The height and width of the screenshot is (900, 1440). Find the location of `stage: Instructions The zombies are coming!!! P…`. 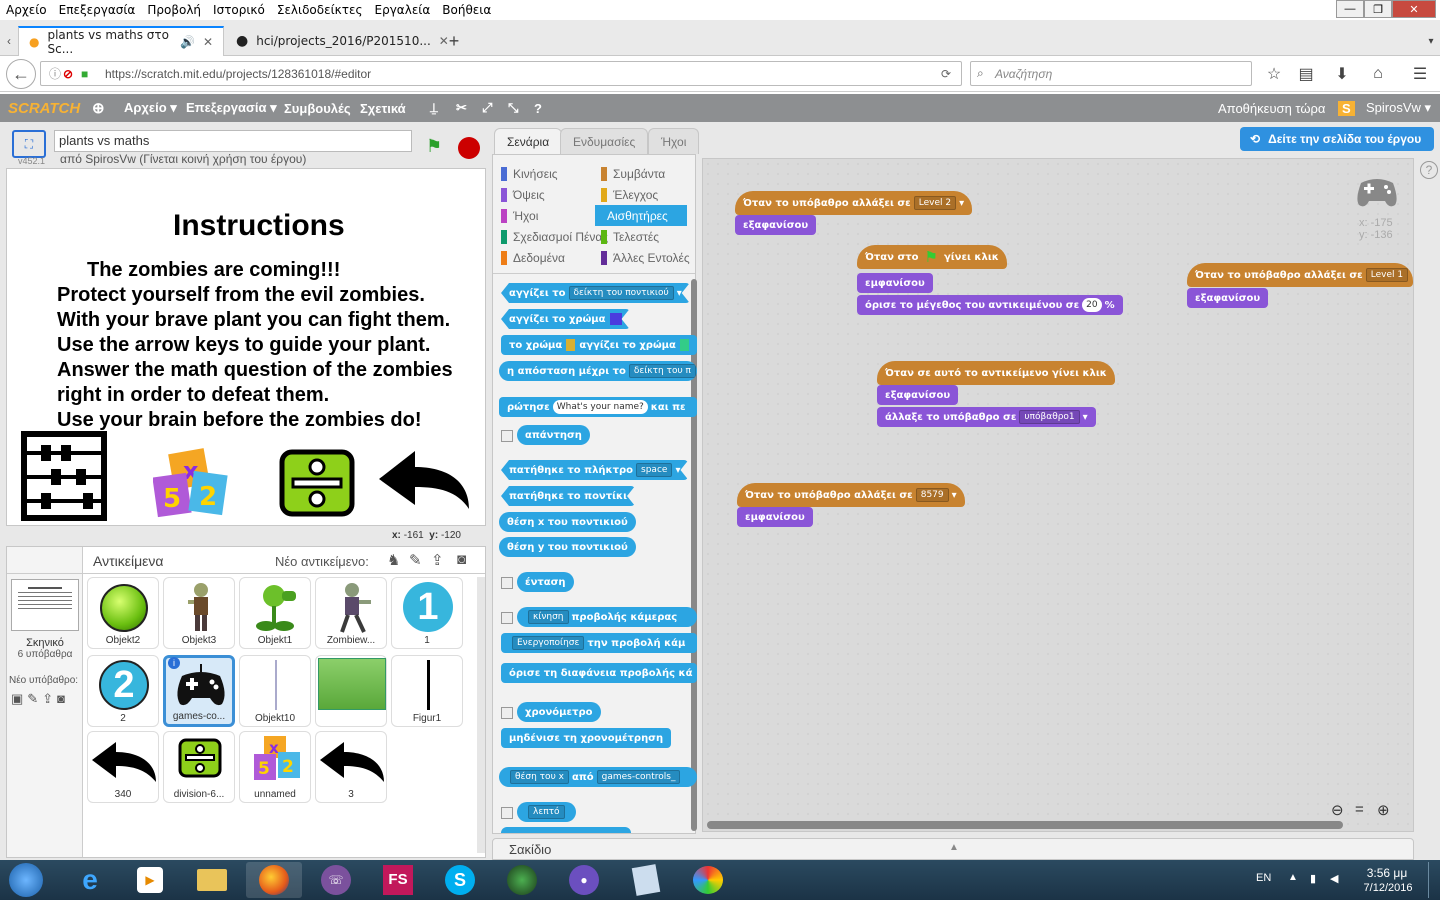

stage: Instructions The zombies are coming!!! P… is located at coordinates (246, 347).